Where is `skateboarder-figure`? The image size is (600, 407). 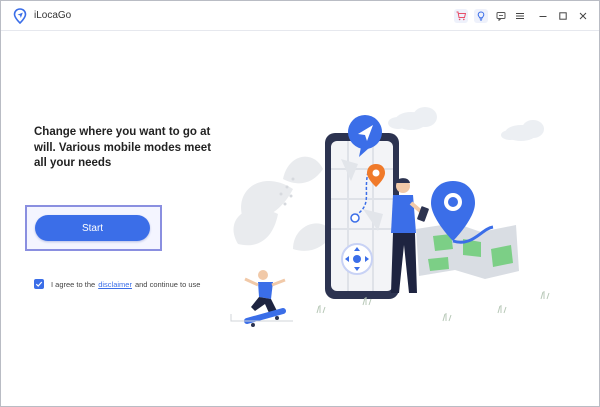 skateboarder-figure is located at coordinates (261, 298).